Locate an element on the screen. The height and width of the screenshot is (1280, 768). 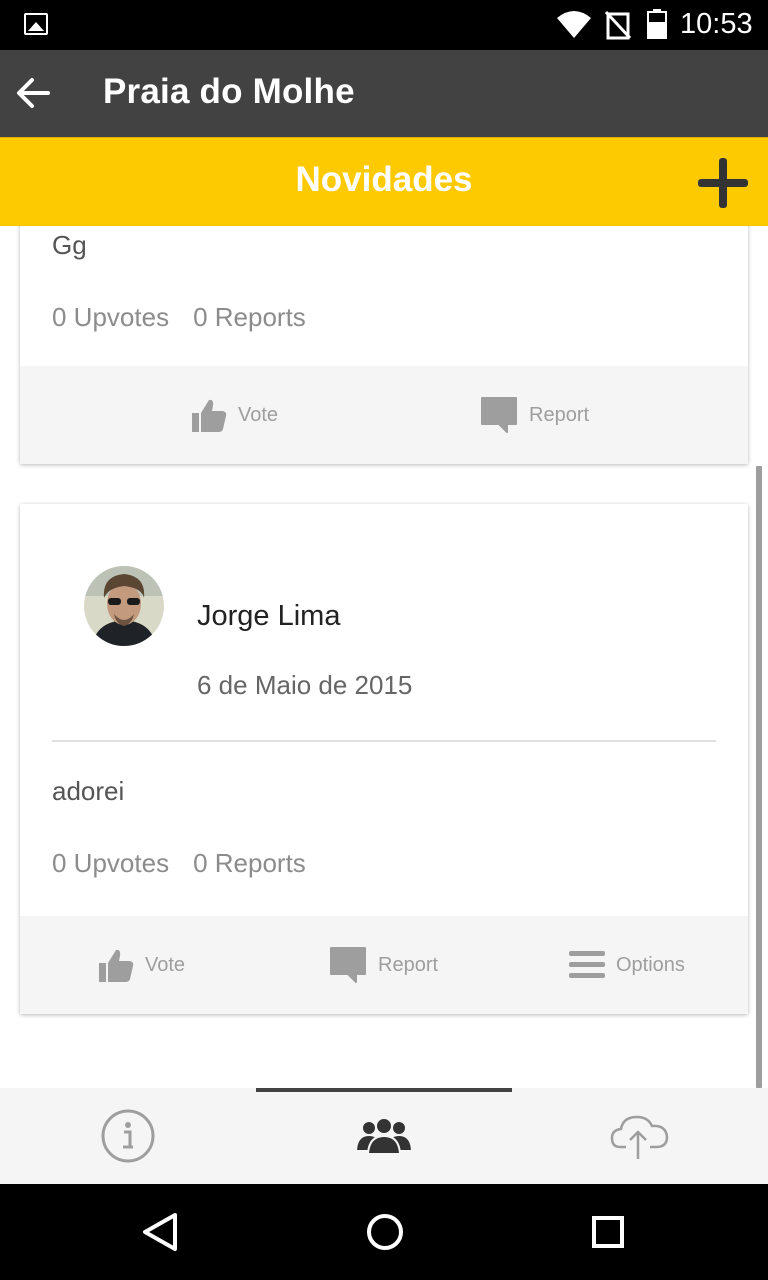
section-title: Novidades is located at coordinates (384, 179).